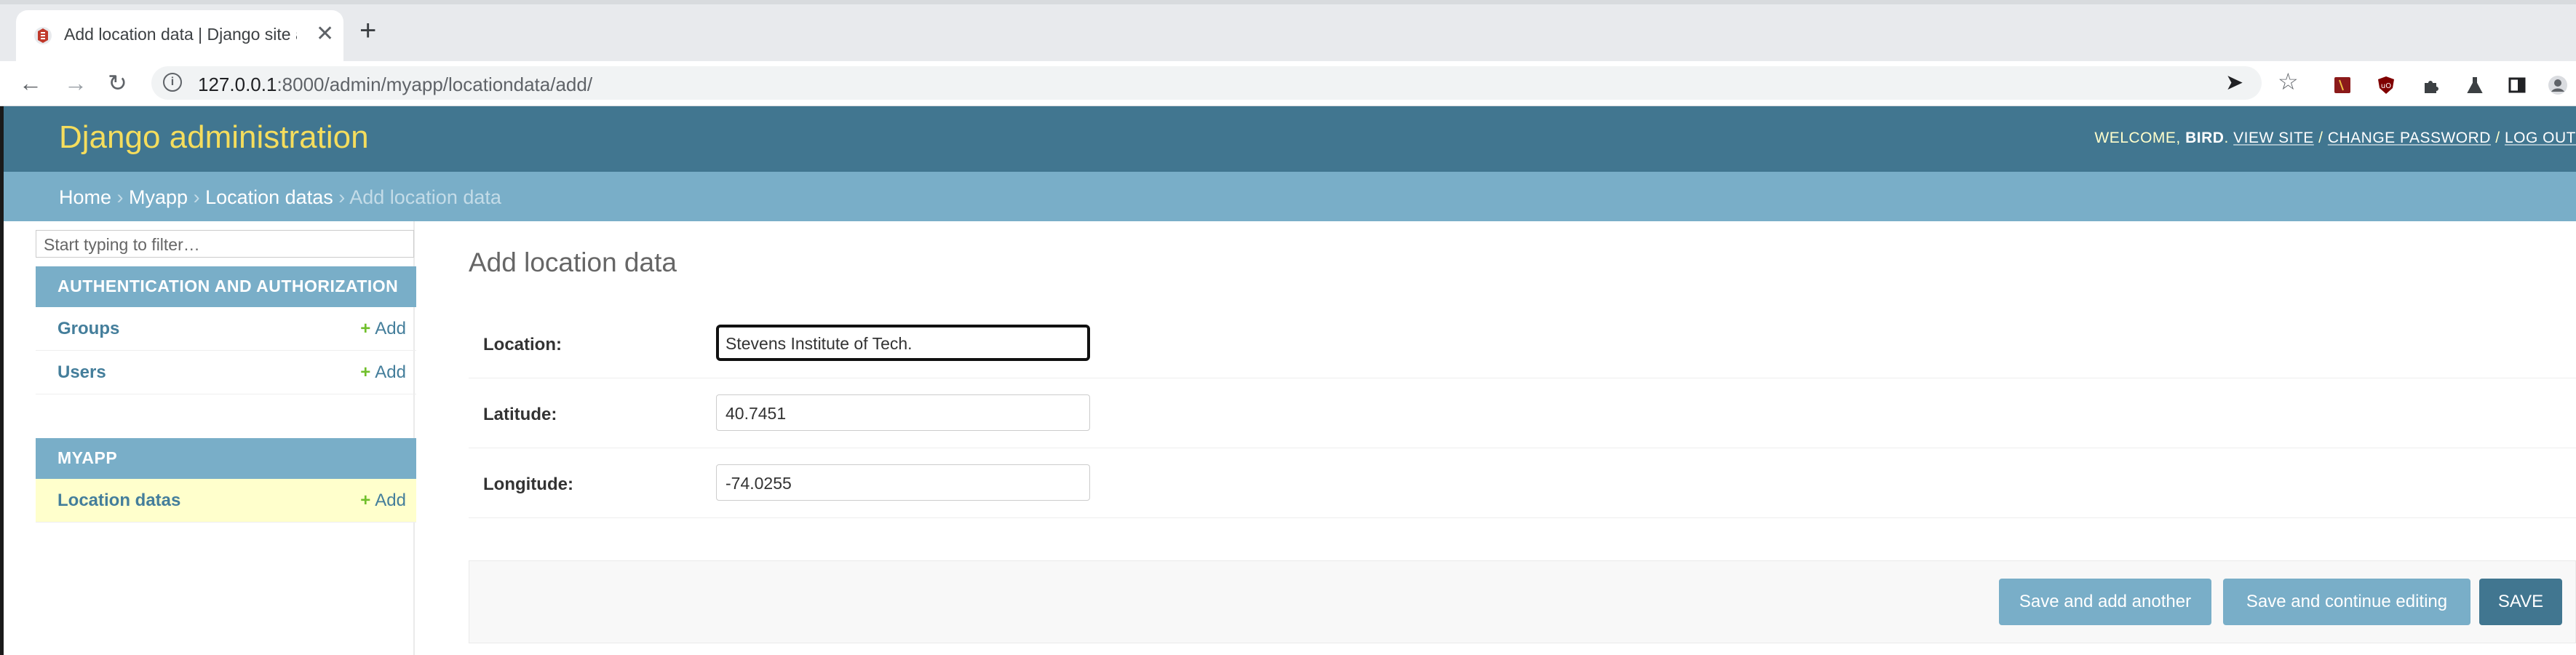  Describe the element at coordinates (425, 197) in the screenshot. I see `breadcrumb-current: Add location data` at that location.